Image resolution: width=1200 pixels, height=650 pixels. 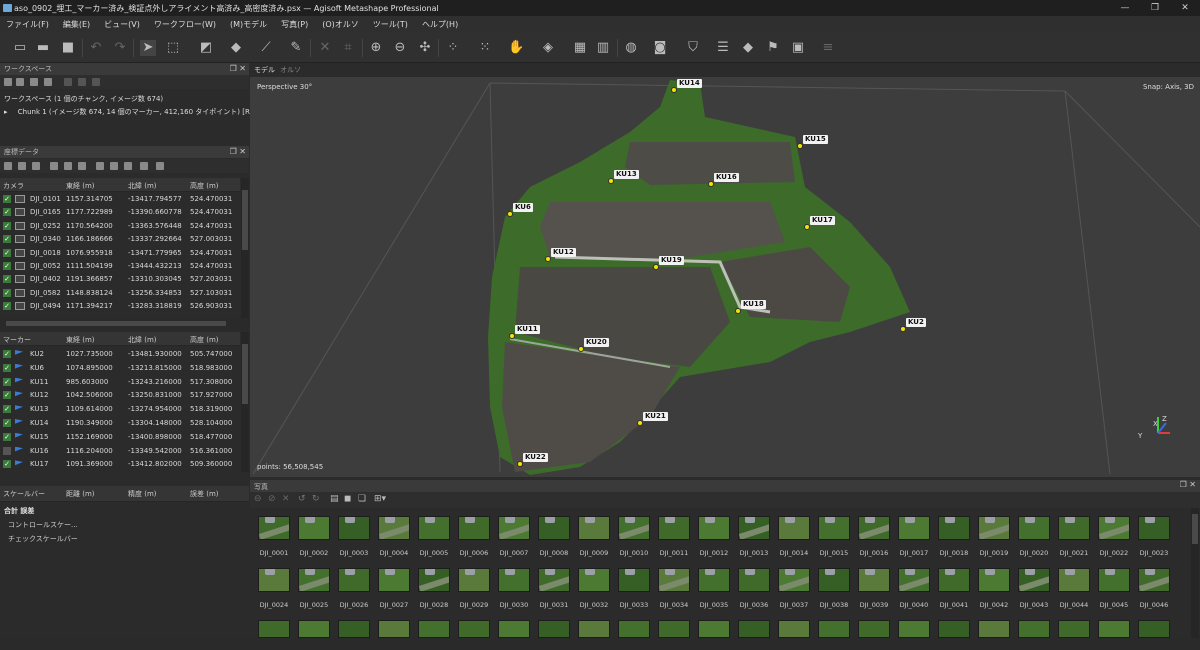 I want to click on camera-col-header: カメラ, so click(x=13, y=186).